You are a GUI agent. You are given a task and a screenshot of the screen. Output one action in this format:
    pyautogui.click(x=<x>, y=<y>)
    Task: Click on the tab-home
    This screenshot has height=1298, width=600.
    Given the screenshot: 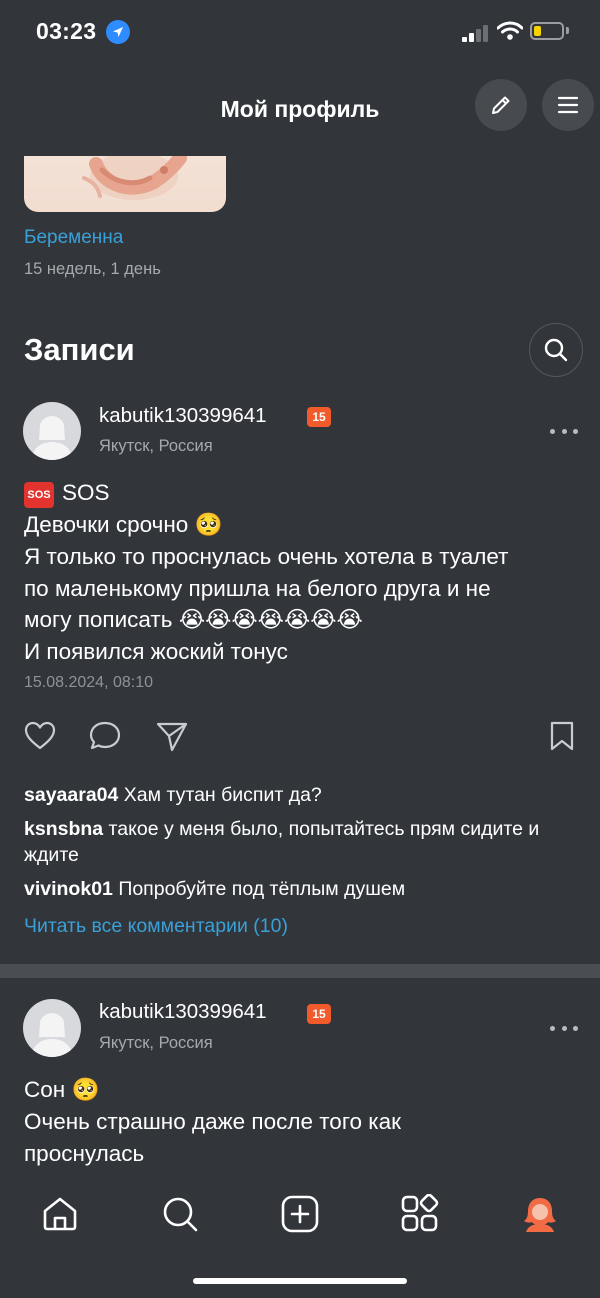 What is the action you would take?
    pyautogui.click(x=60, y=1214)
    